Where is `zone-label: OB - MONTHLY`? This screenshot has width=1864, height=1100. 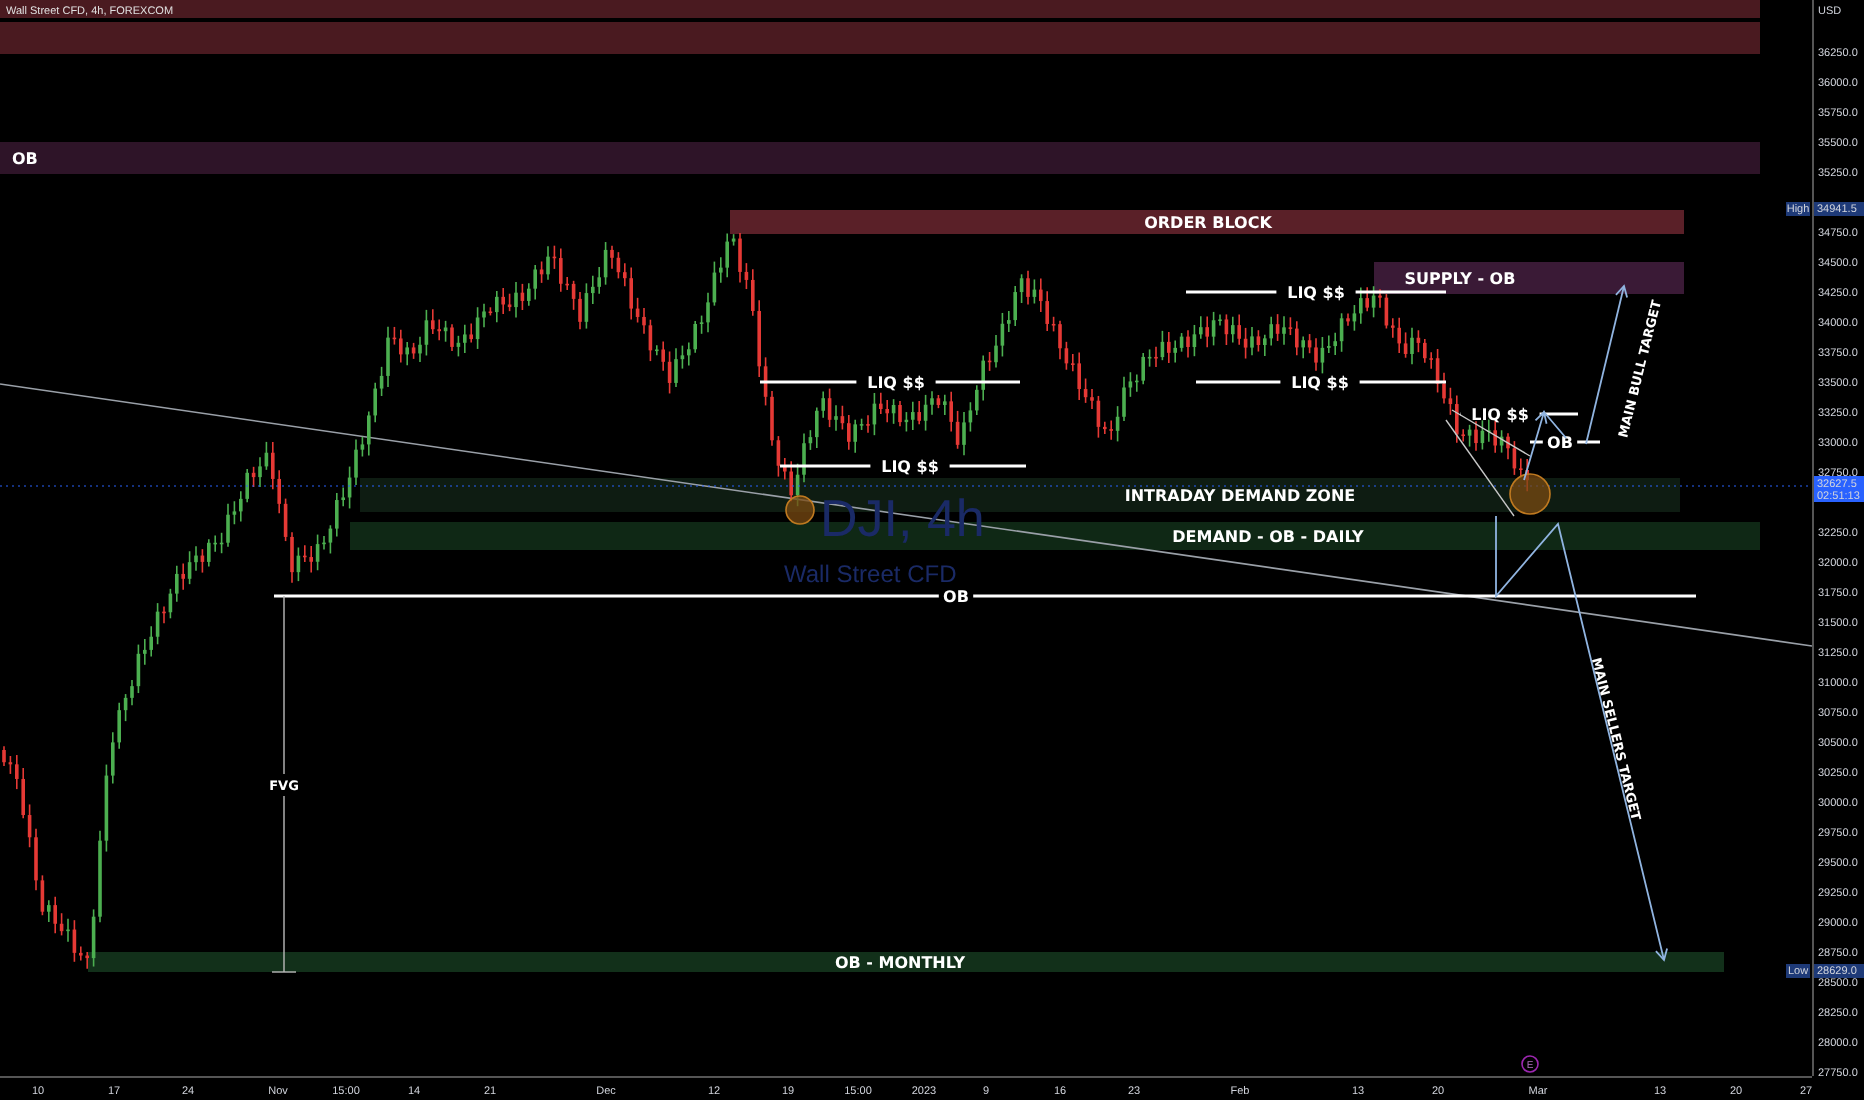
zone-label: OB - MONTHLY is located at coordinates (900, 963).